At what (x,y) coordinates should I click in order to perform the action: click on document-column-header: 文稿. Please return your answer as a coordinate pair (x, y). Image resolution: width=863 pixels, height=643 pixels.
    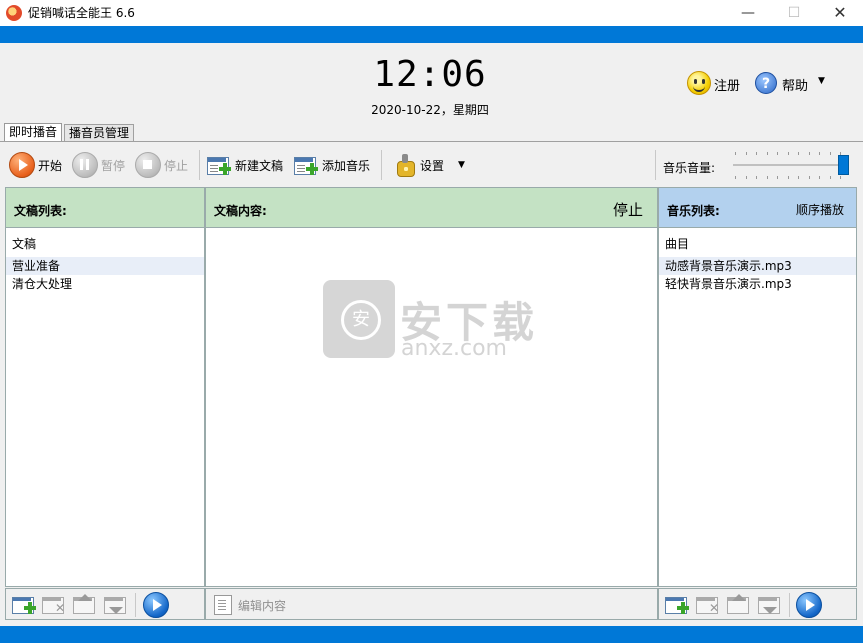
    Looking at the image, I should click on (105, 243).